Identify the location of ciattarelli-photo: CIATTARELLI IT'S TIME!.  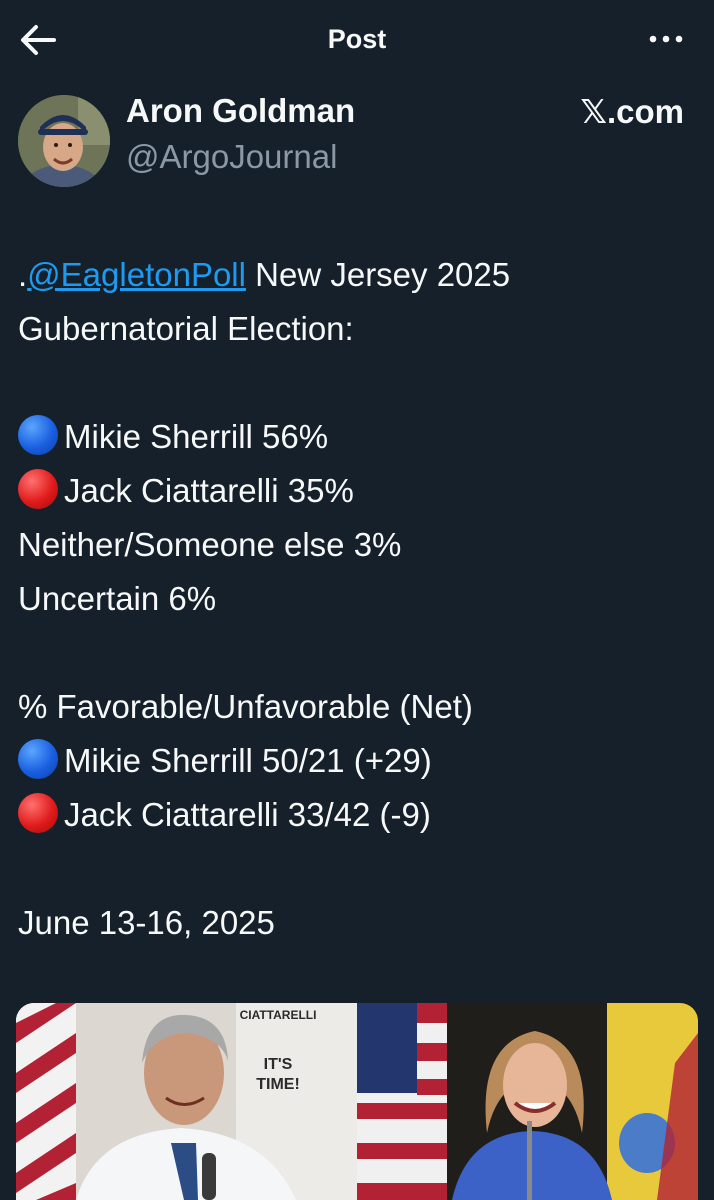
(186, 1101).